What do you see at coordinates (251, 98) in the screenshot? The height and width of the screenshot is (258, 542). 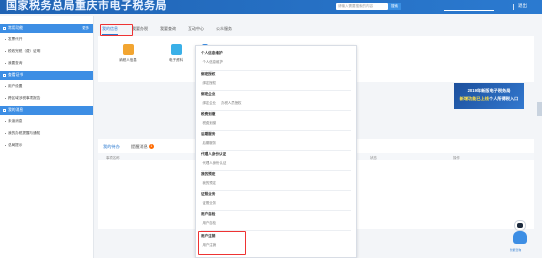 I see `dropdown-group: 绑定企业 绑定企业 办税人员授权` at bounding box center [251, 98].